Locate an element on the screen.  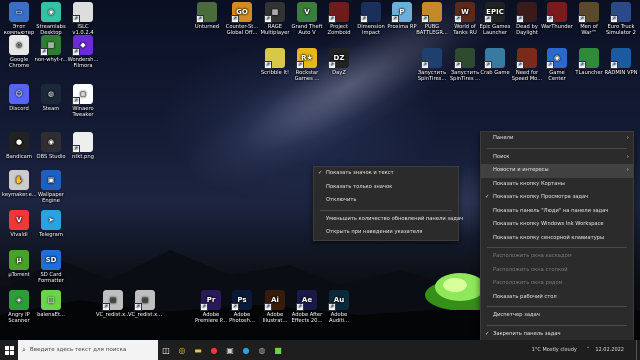
taskbar-search-box: ⌕ Введите здесь текст для поиска is located at coordinates (88, 350).